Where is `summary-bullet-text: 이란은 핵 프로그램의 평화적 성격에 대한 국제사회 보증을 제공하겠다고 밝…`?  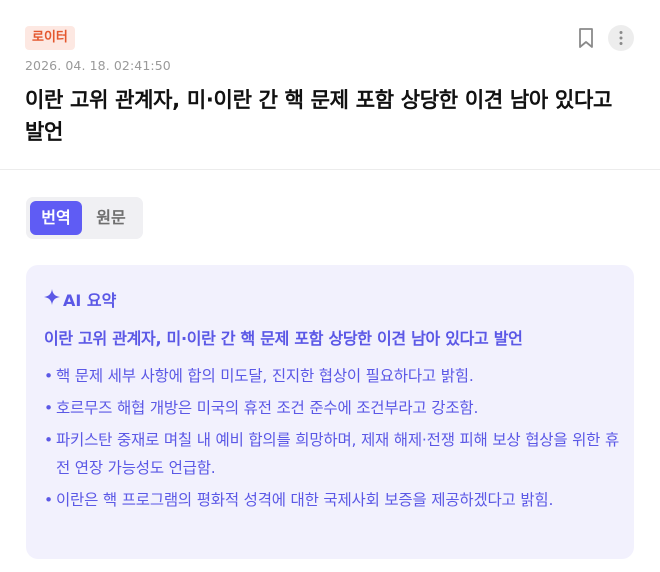 summary-bullet-text: 이란은 핵 프로그램의 평화적 성격에 대한 국제사회 보증을 제공하겠다고 밝… is located at coordinates (305, 500).